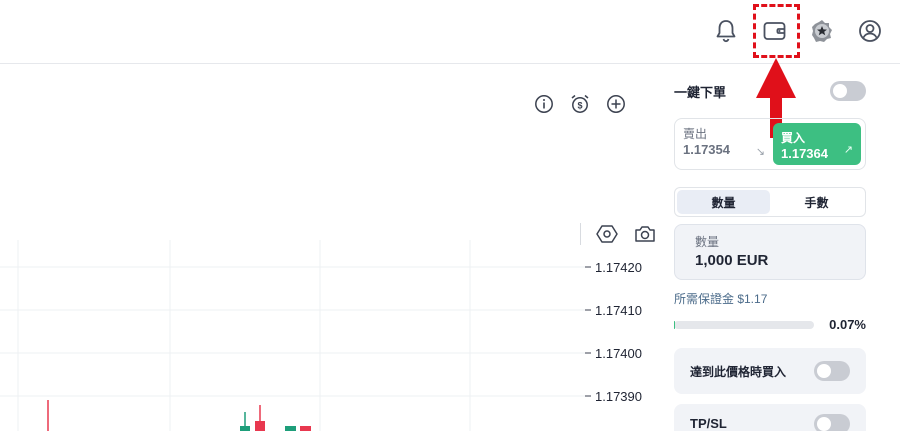 The width and height of the screenshot is (900, 431). Describe the element at coordinates (695, 134) in the screenshot. I see `sell-label: 賣出` at that location.